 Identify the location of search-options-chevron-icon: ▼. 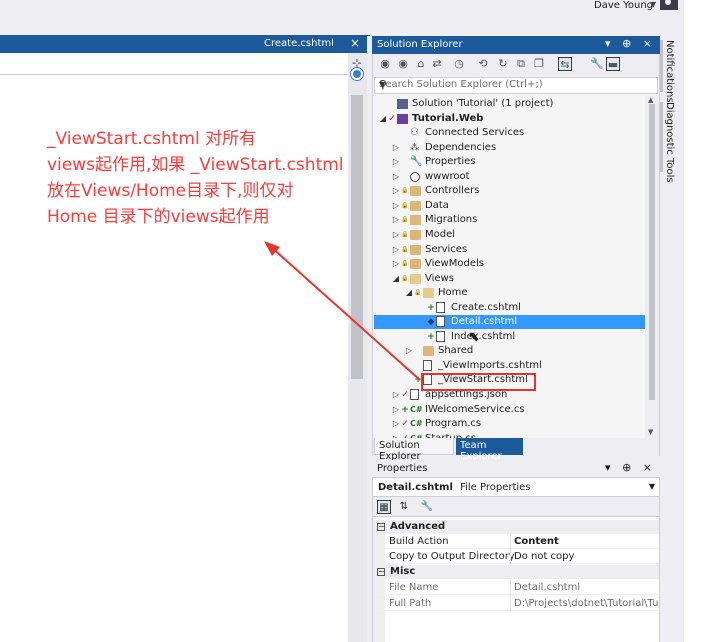
(516, 84).